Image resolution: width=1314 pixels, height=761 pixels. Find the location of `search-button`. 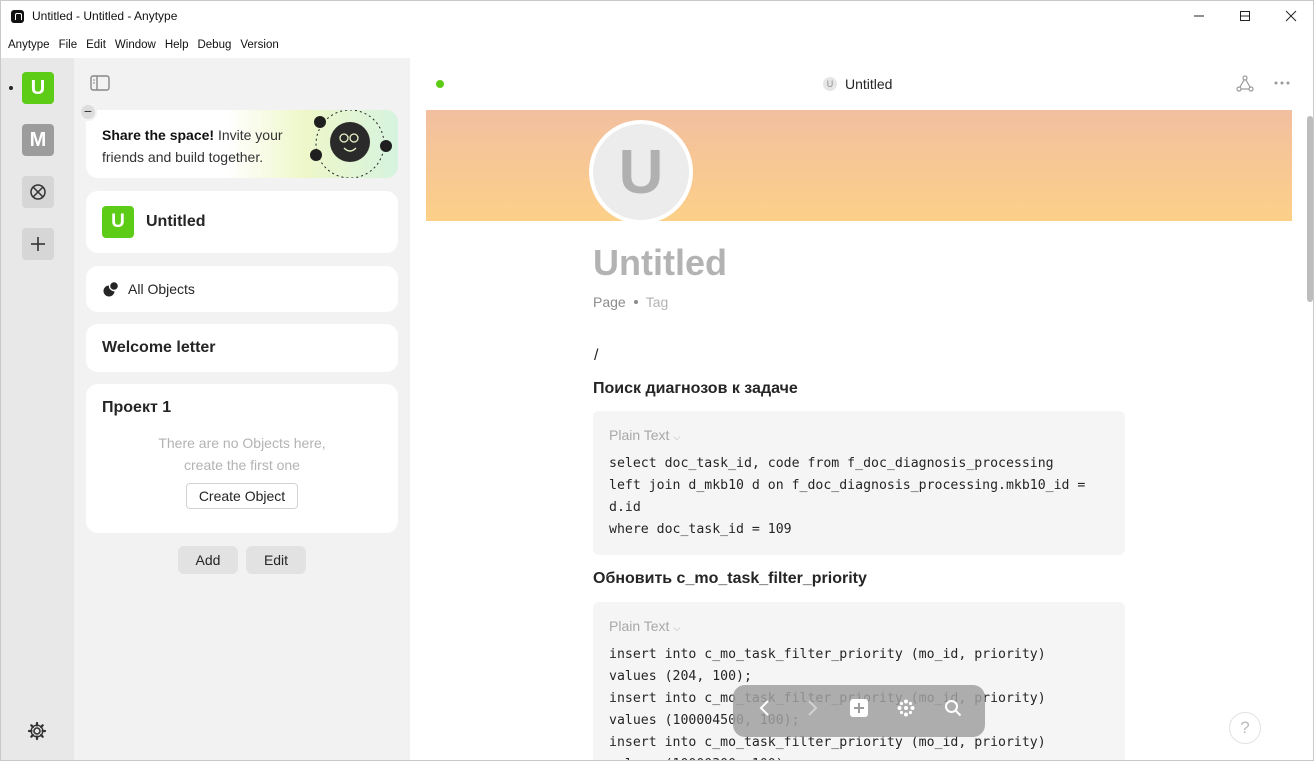

search-button is located at coordinates (953, 711).